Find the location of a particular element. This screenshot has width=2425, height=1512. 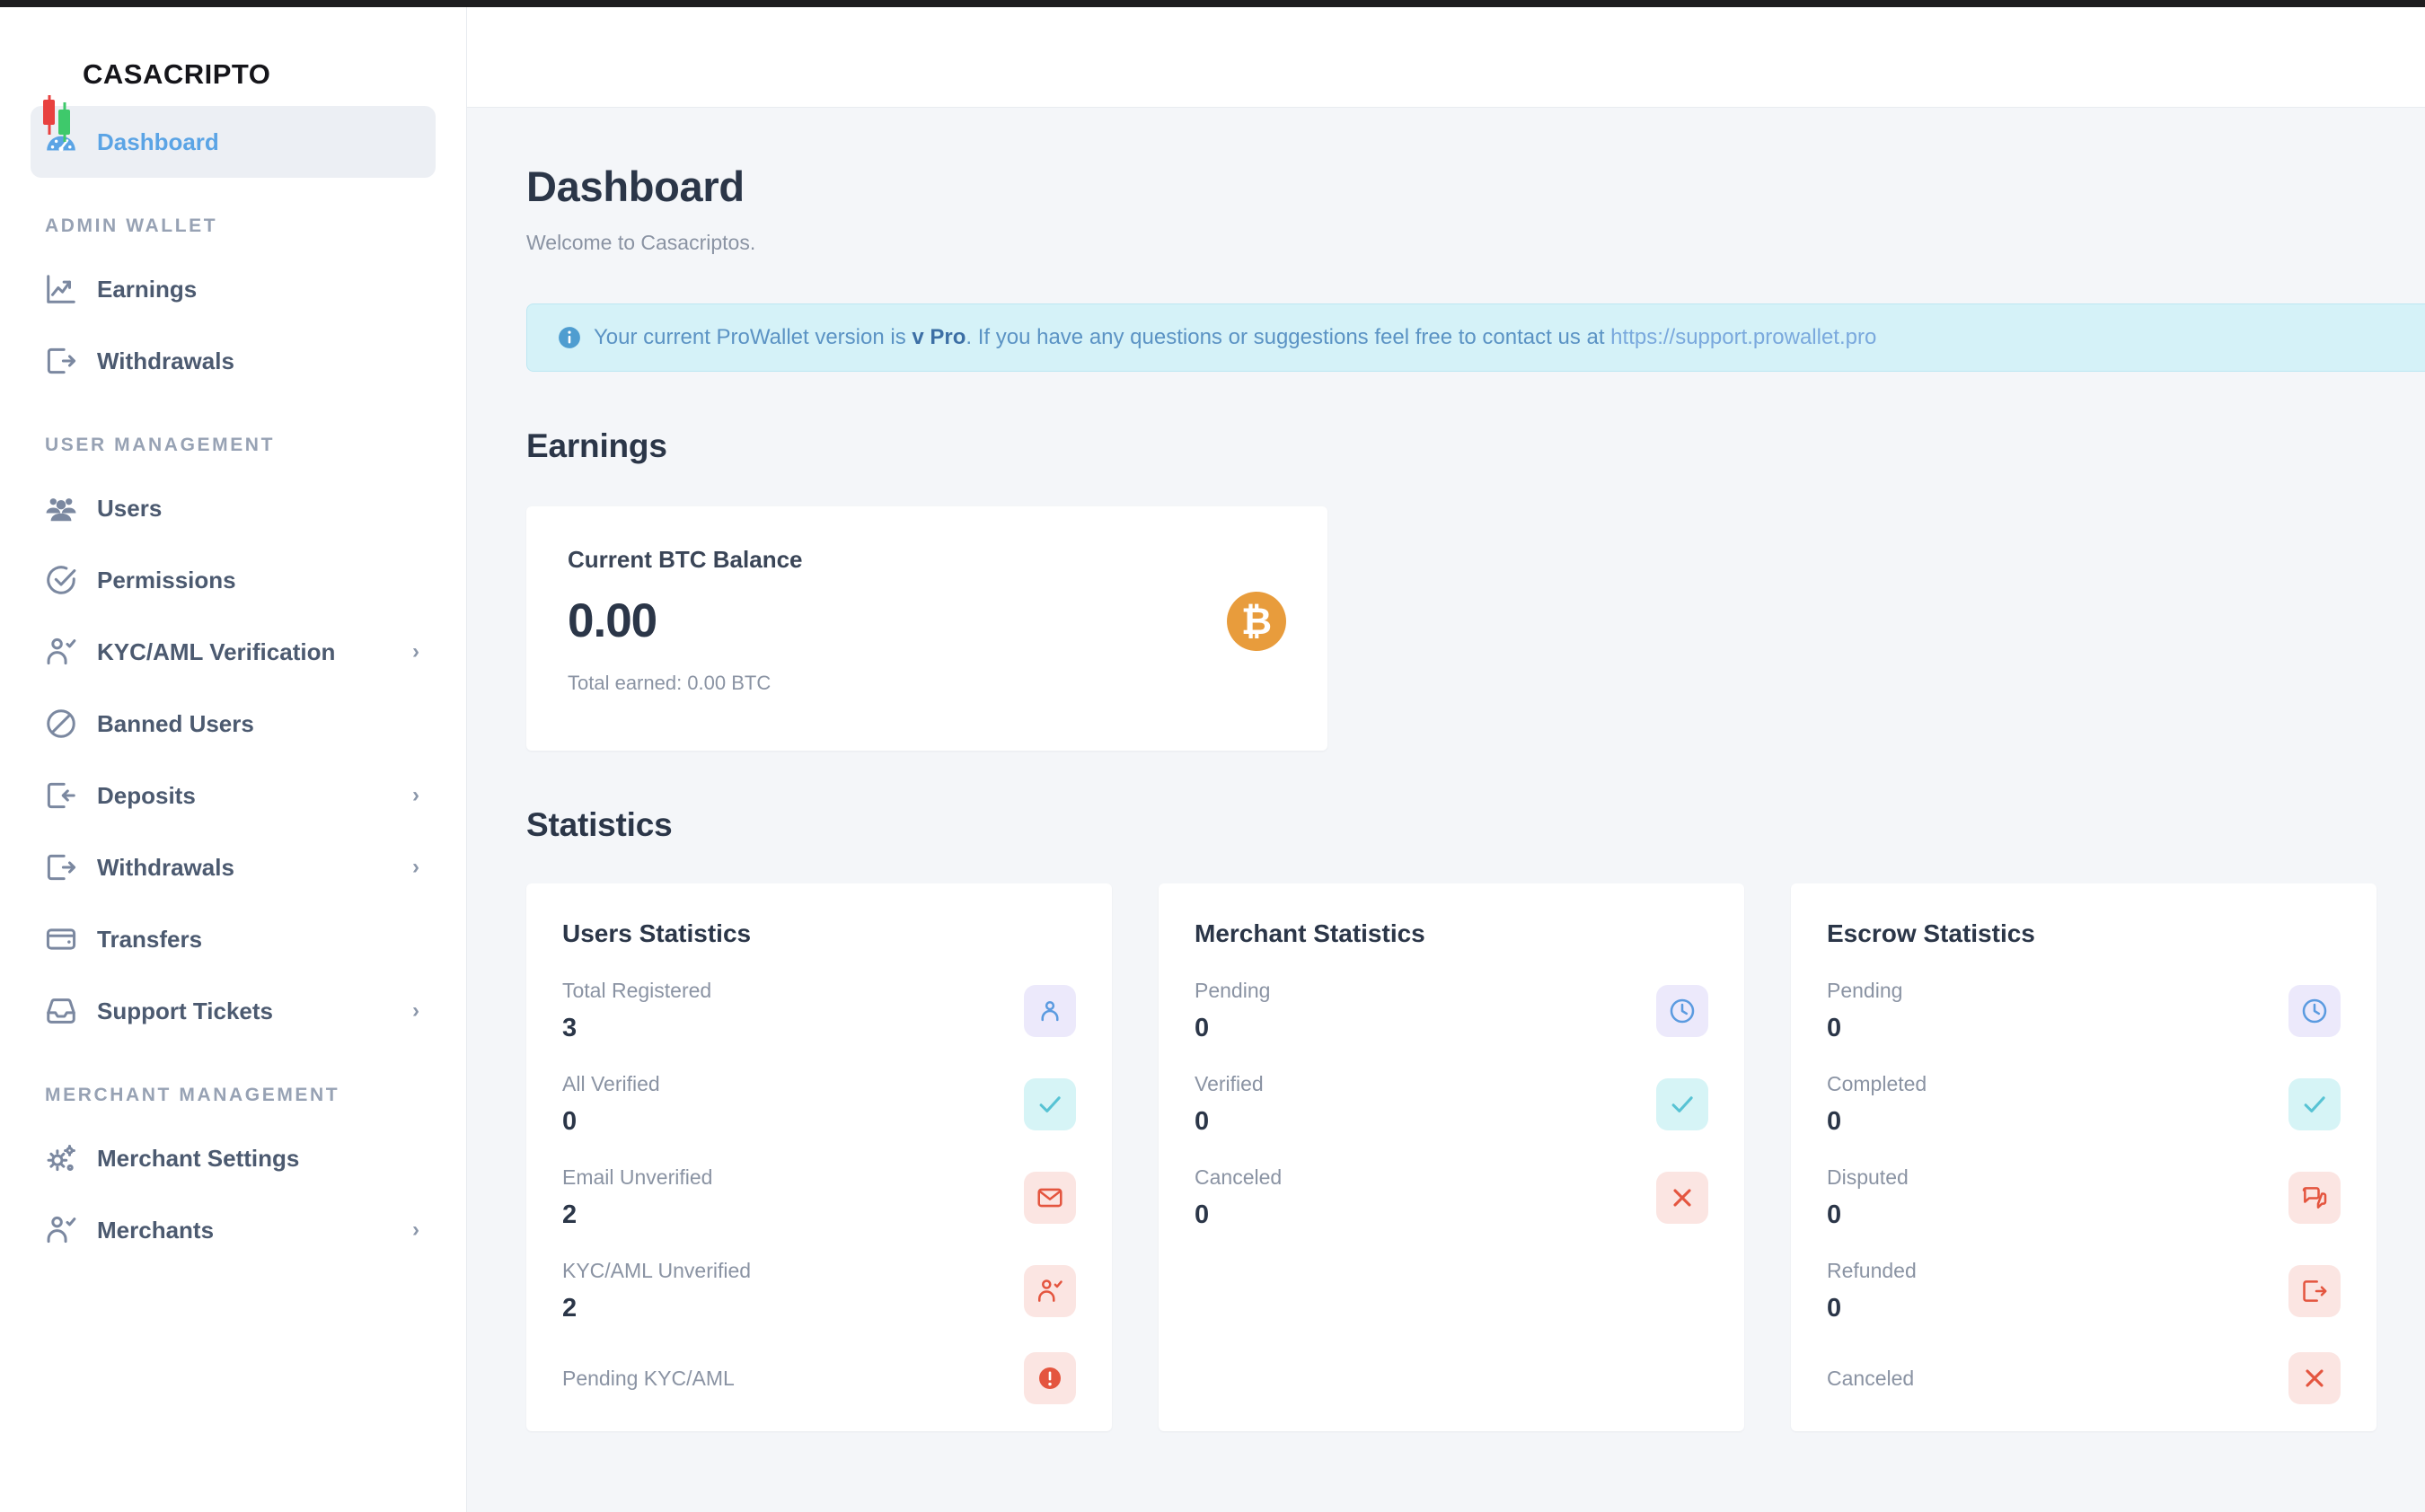

chart-up-icon is located at coordinates (61, 289).